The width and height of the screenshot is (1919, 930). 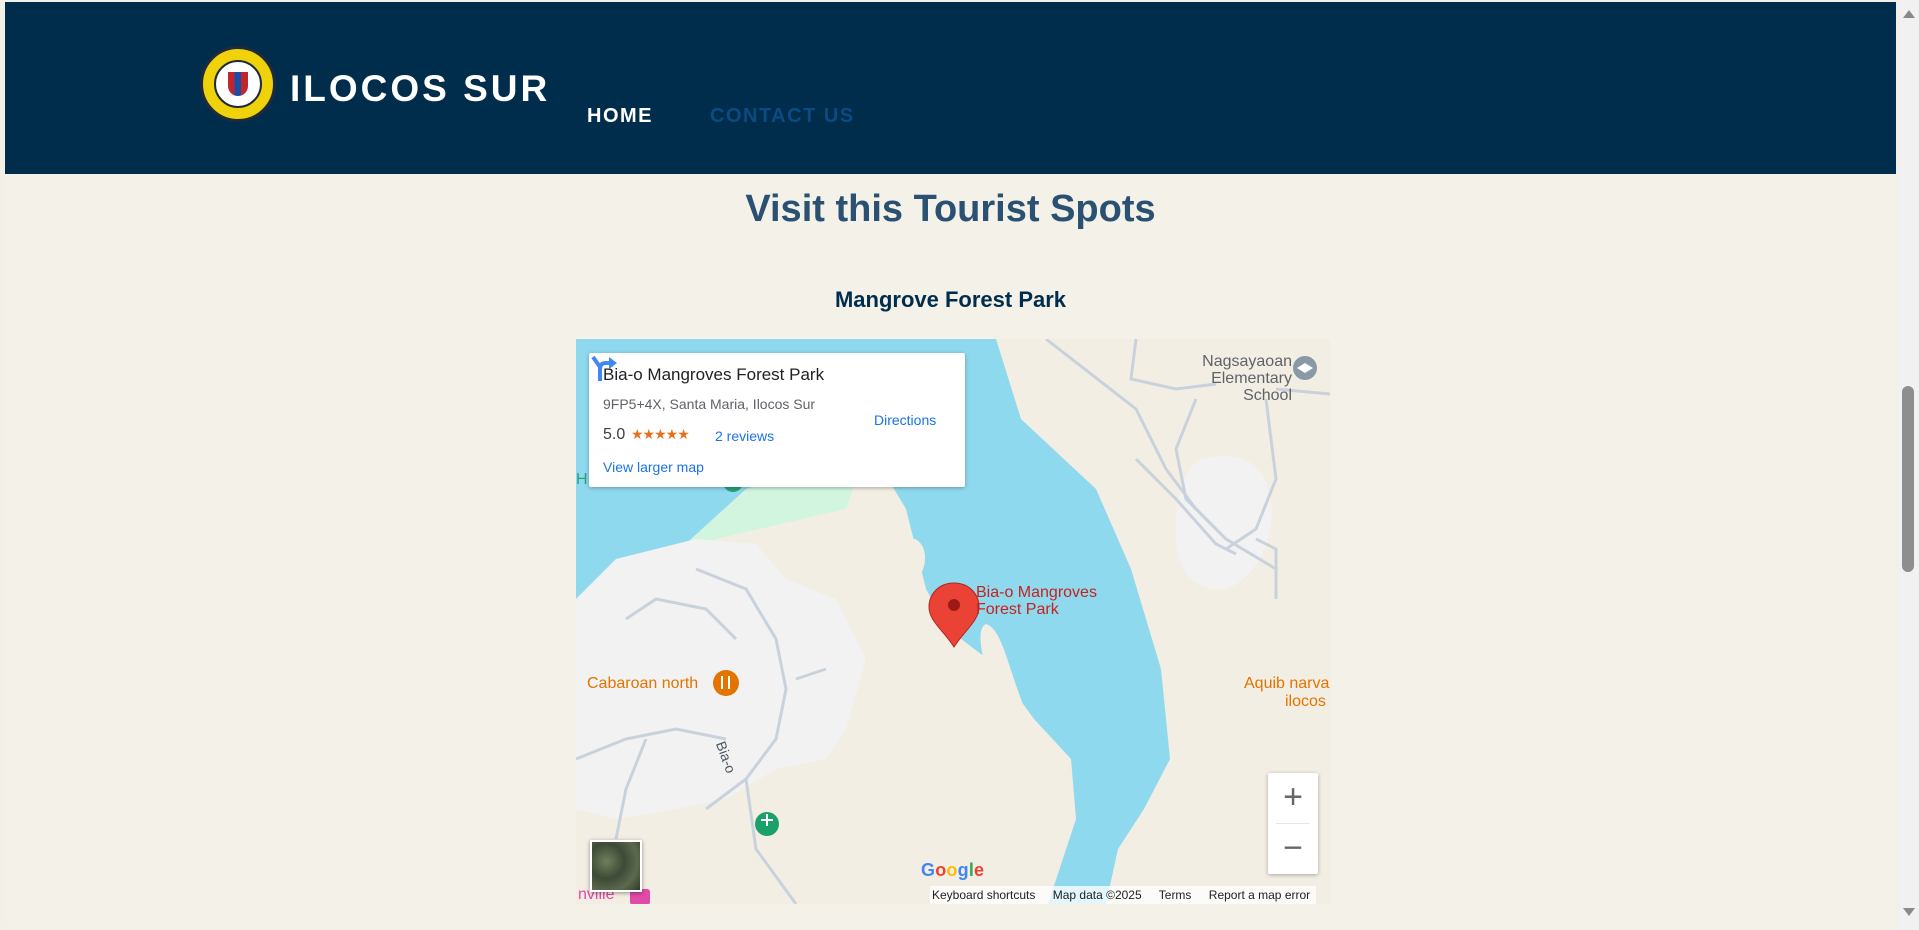 I want to click on map-label-school: Nagsayaoan Elementary School, so click(x=1247, y=378).